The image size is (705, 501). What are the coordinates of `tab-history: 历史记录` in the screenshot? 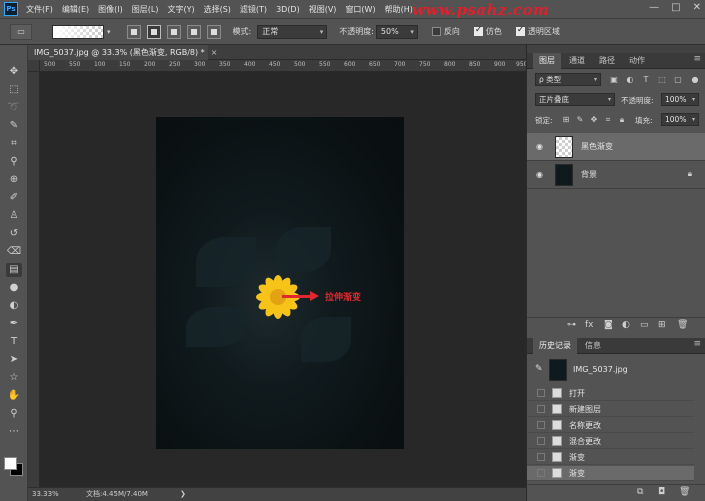 It's located at (555, 346).